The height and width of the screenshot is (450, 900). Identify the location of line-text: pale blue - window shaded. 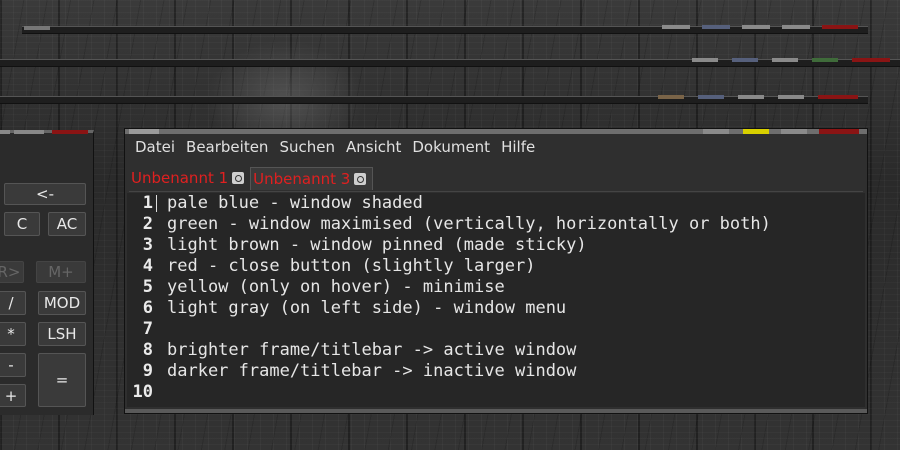
(295, 203).